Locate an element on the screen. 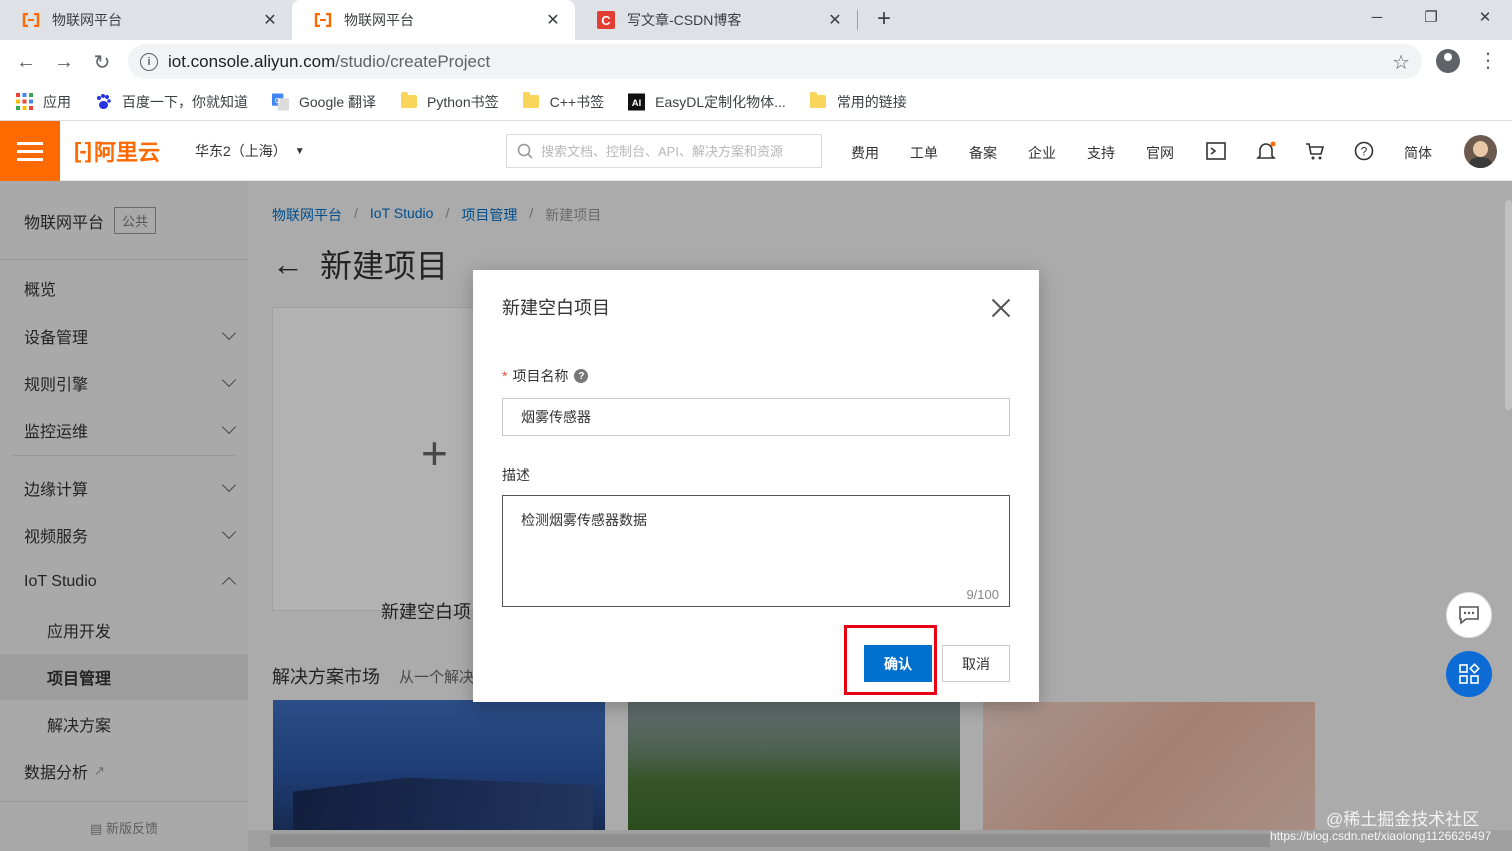 The width and height of the screenshot is (1512, 851). svg-text: G is located at coordinates (278, 99).